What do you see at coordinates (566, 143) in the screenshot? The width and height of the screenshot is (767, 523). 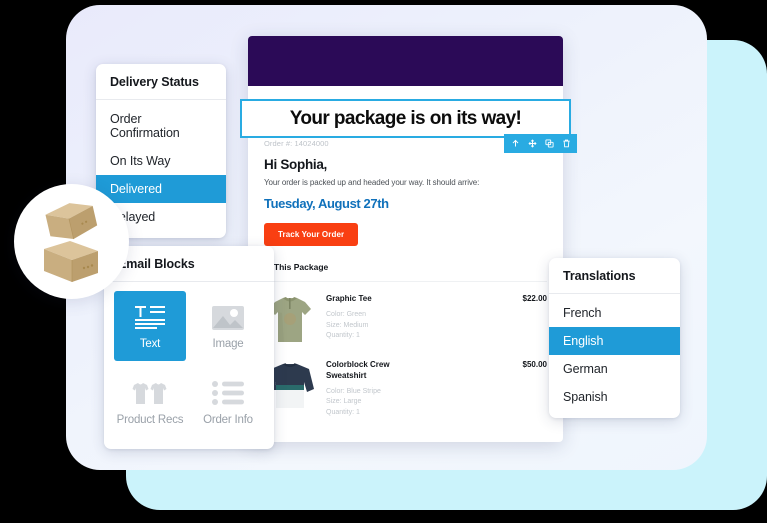 I see `trash-icon` at bounding box center [566, 143].